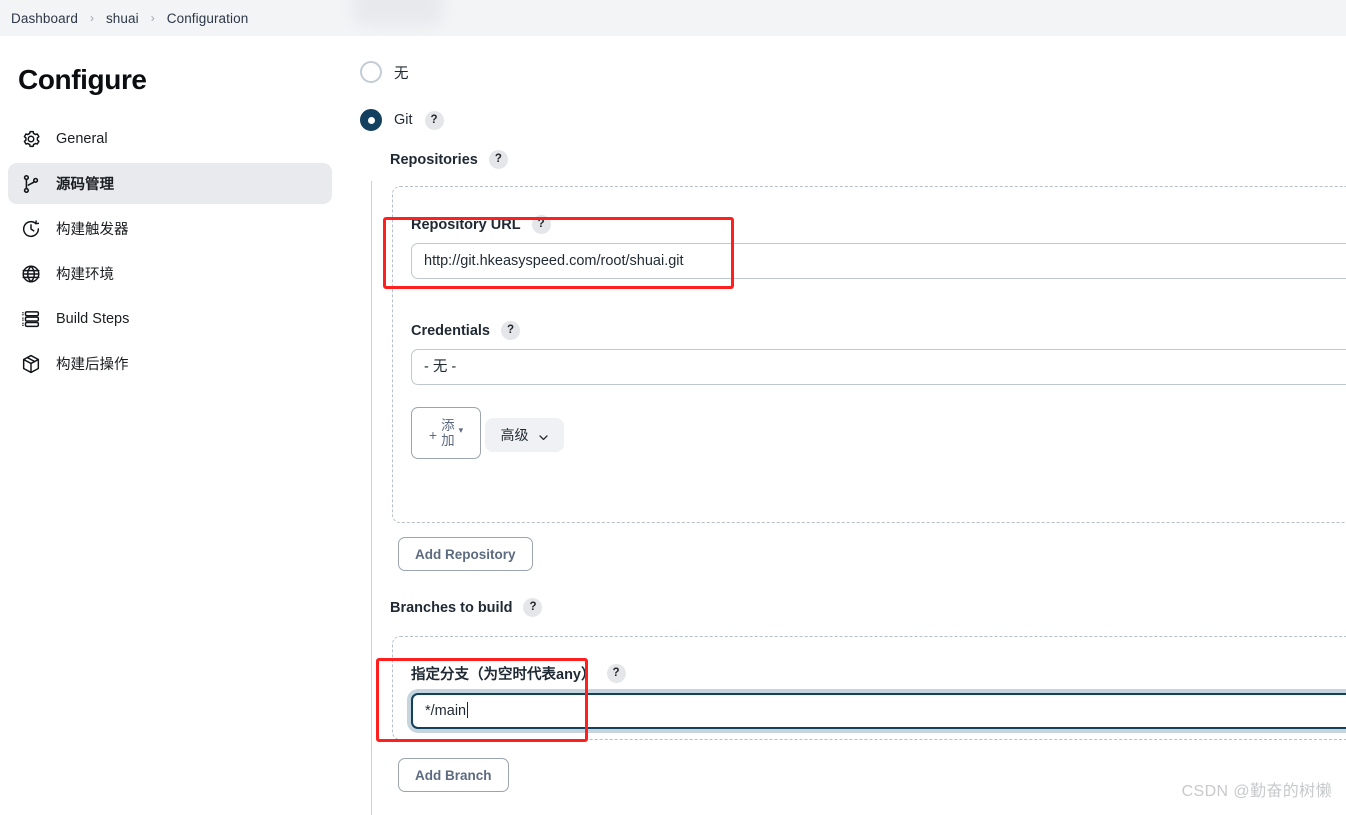  What do you see at coordinates (170, 183) in the screenshot?
I see `sidebar-item-source-code-management: 源码管理` at bounding box center [170, 183].